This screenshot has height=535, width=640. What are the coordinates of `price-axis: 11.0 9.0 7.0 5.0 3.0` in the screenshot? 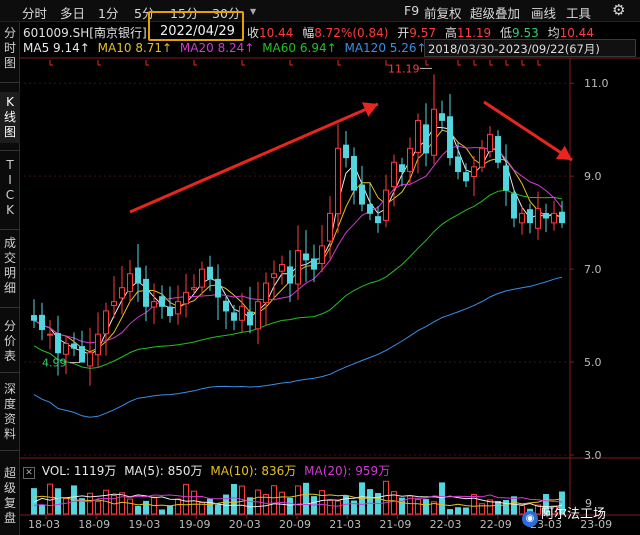 It's located at (589, 269).